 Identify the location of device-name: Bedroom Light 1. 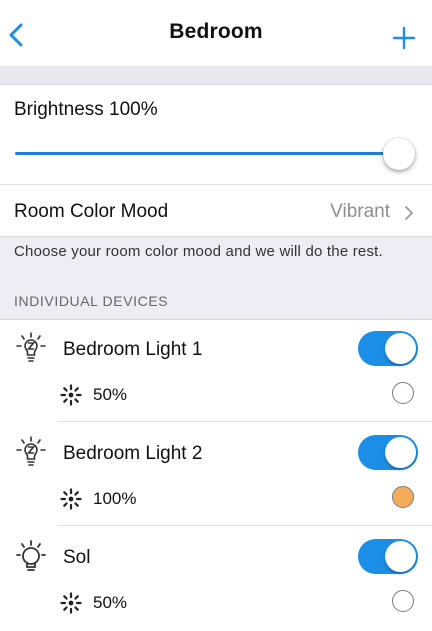
(133, 349).